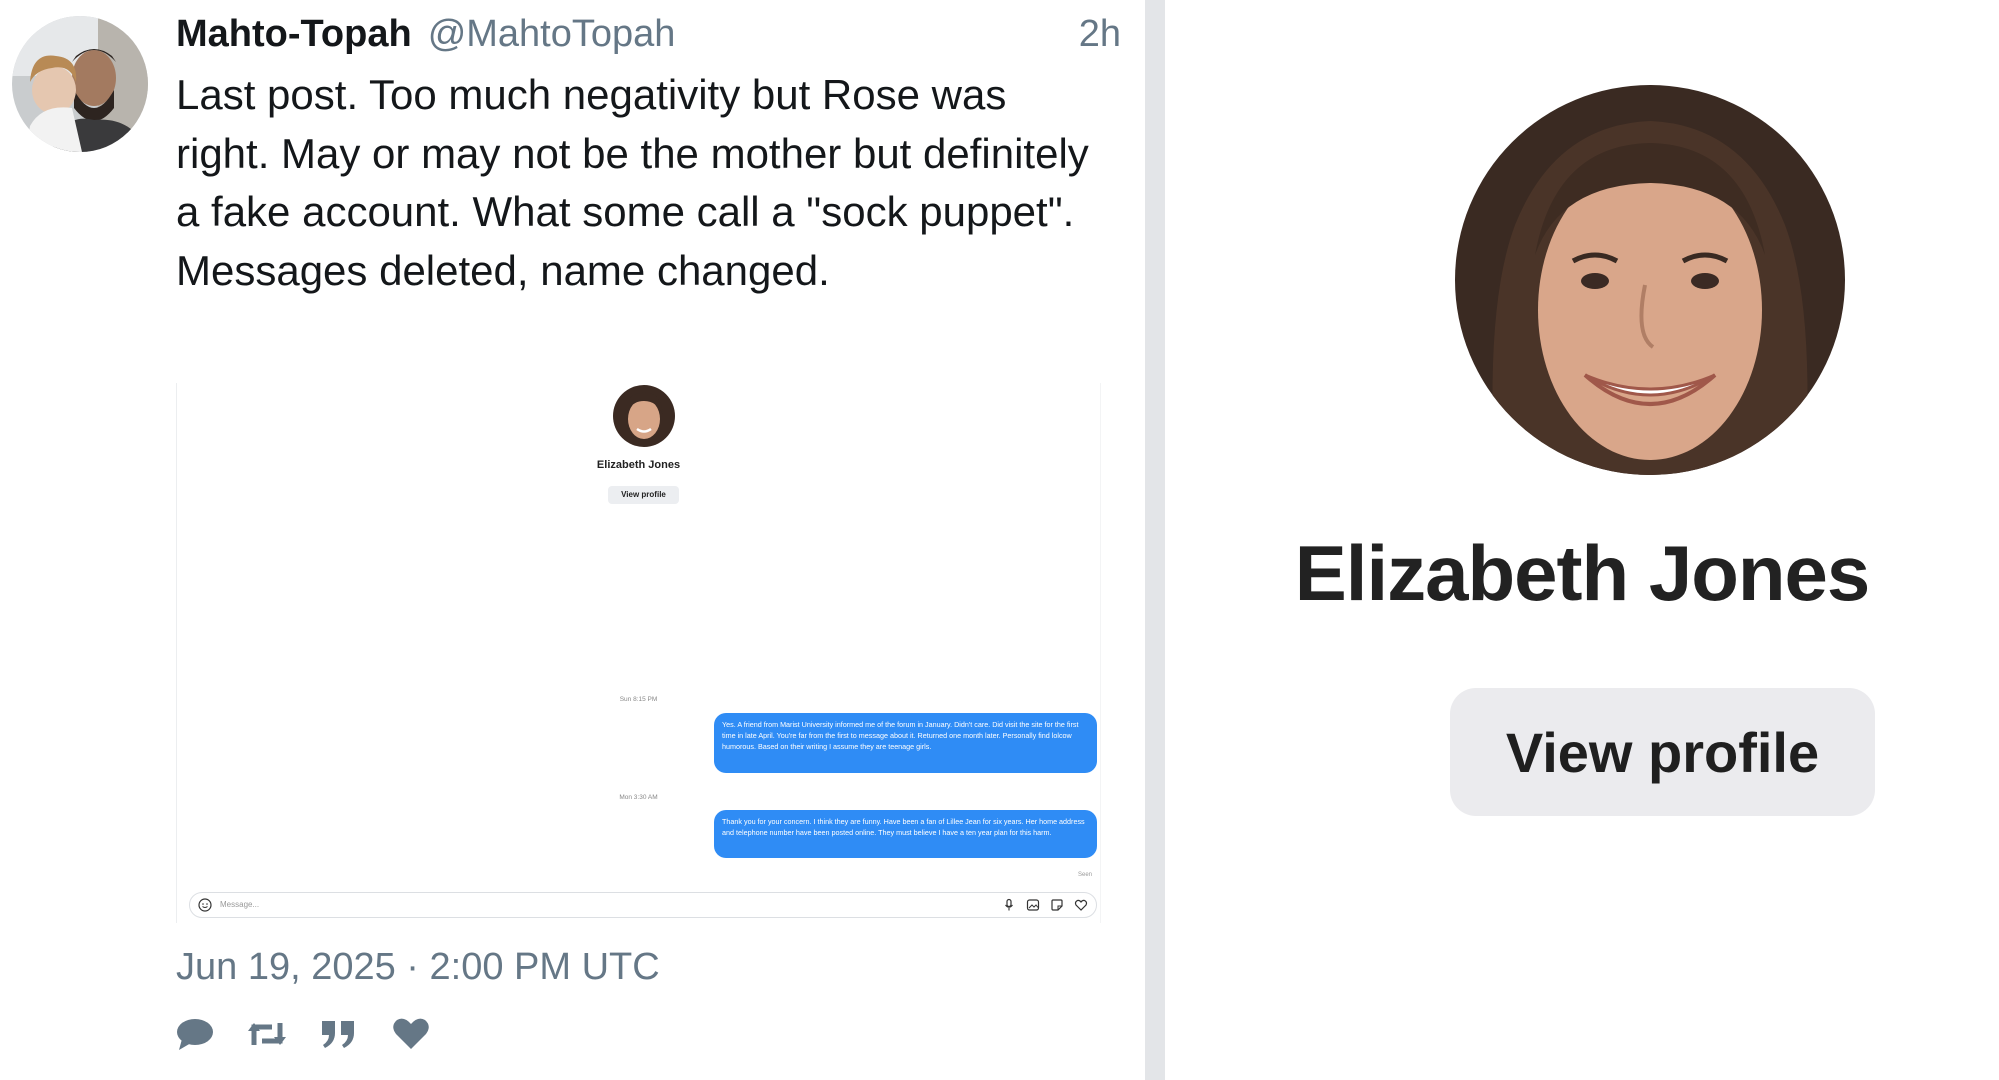 This screenshot has width=1999, height=1080. What do you see at coordinates (267, 1034) in the screenshot?
I see `retweet-icon` at bounding box center [267, 1034].